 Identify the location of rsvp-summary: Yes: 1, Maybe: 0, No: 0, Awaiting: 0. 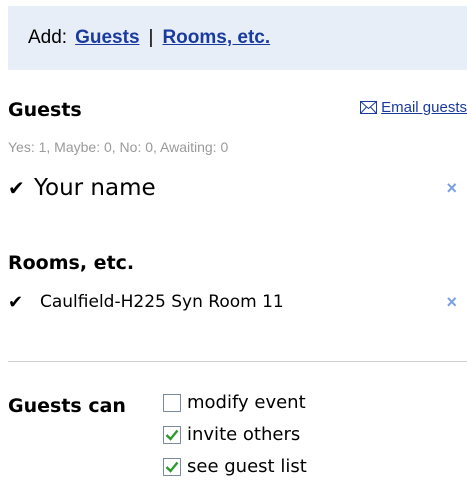
(118, 147).